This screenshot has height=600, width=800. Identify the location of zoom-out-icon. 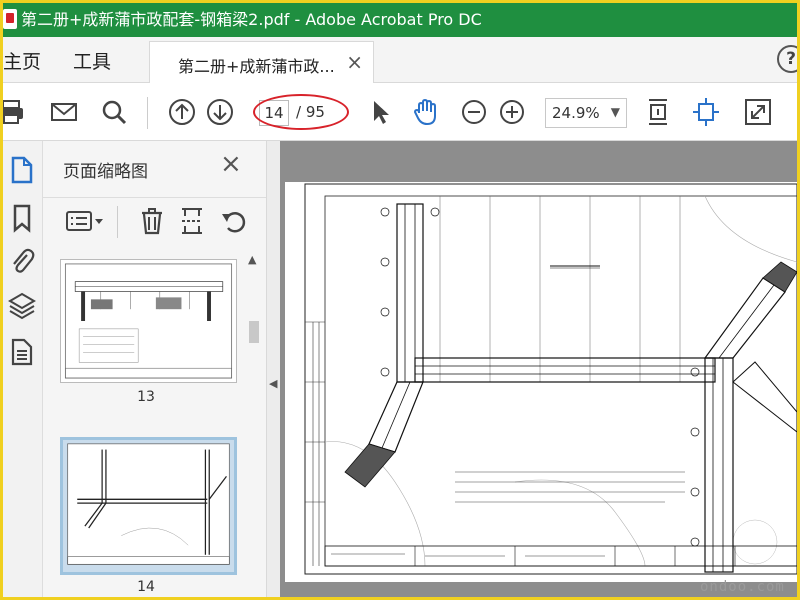
(474, 112).